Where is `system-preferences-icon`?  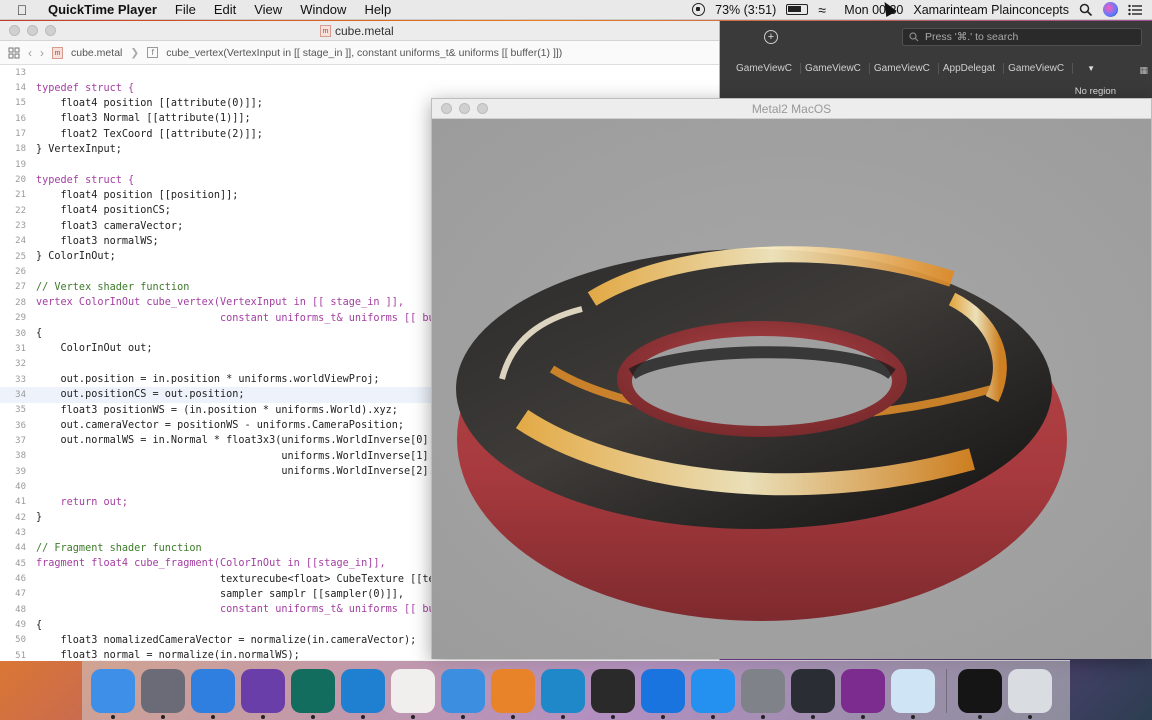
system-preferences-icon is located at coordinates (763, 693).